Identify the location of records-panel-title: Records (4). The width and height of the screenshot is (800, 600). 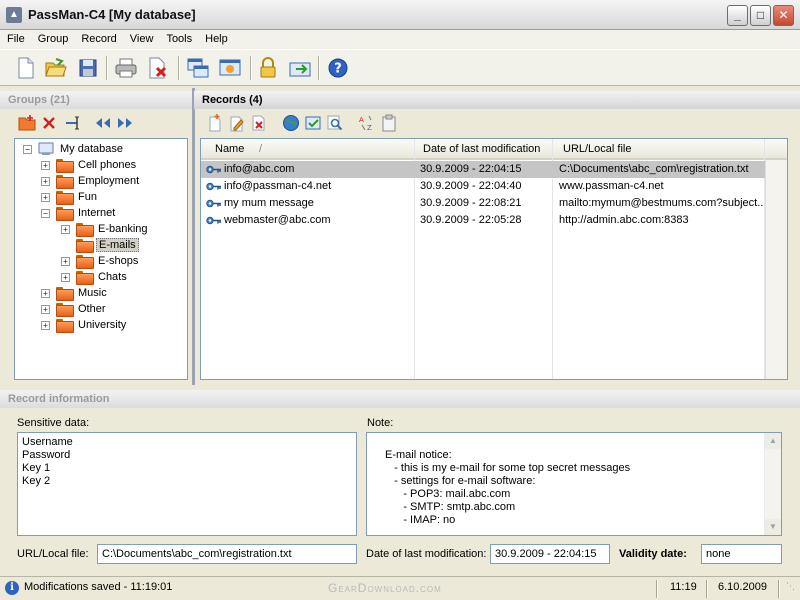
(497, 100).